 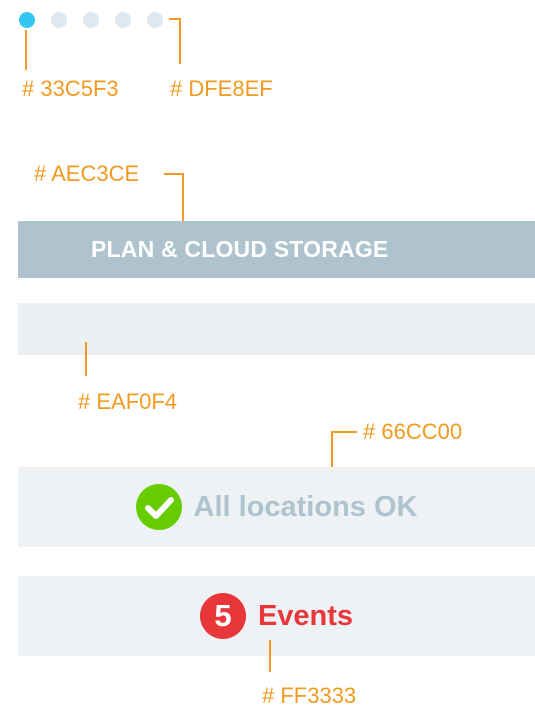 I want to click on checkmark-circle-icon, so click(x=158, y=507).